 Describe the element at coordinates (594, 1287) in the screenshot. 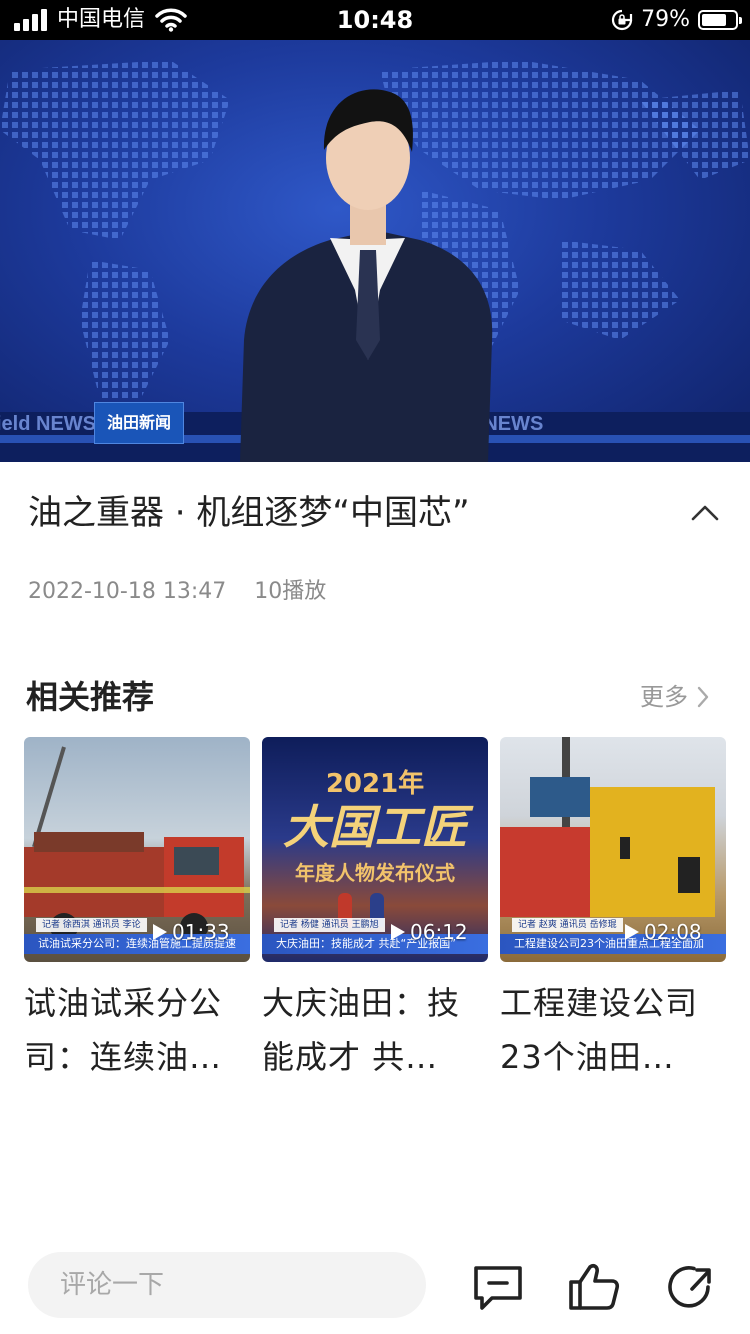

I see `like-icon` at that location.